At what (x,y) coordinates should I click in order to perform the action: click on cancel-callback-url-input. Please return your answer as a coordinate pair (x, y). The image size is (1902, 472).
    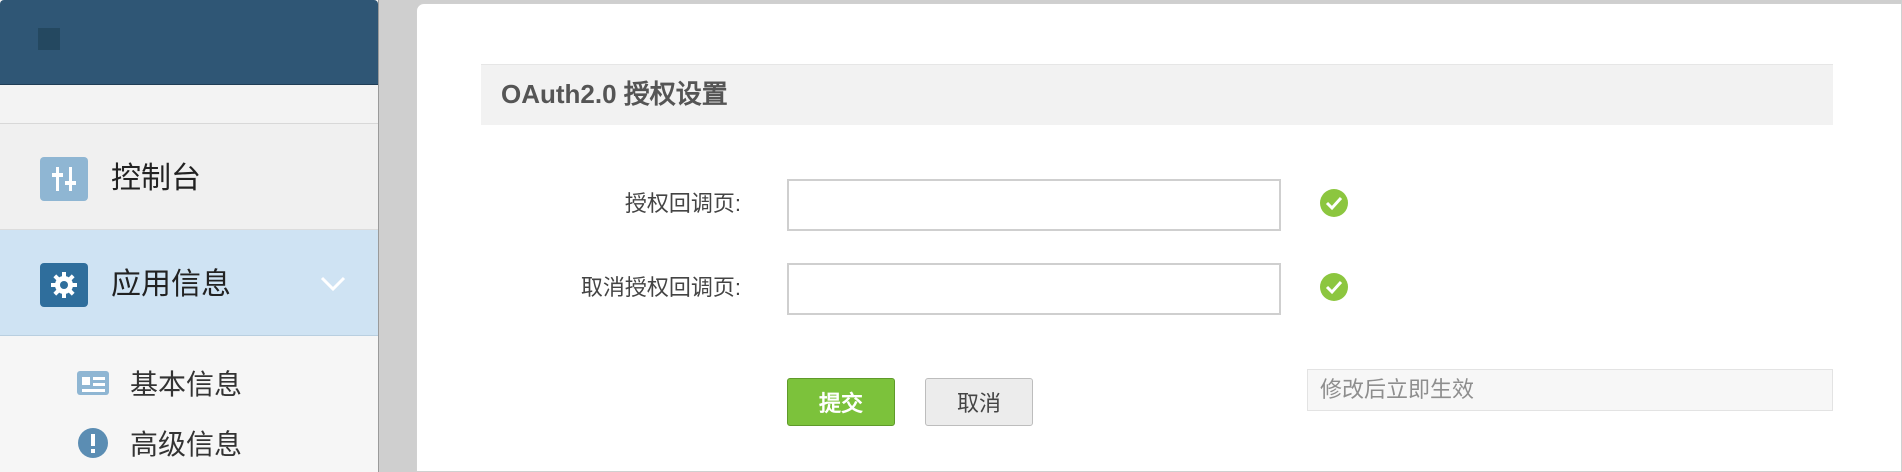
    Looking at the image, I should click on (1034, 289).